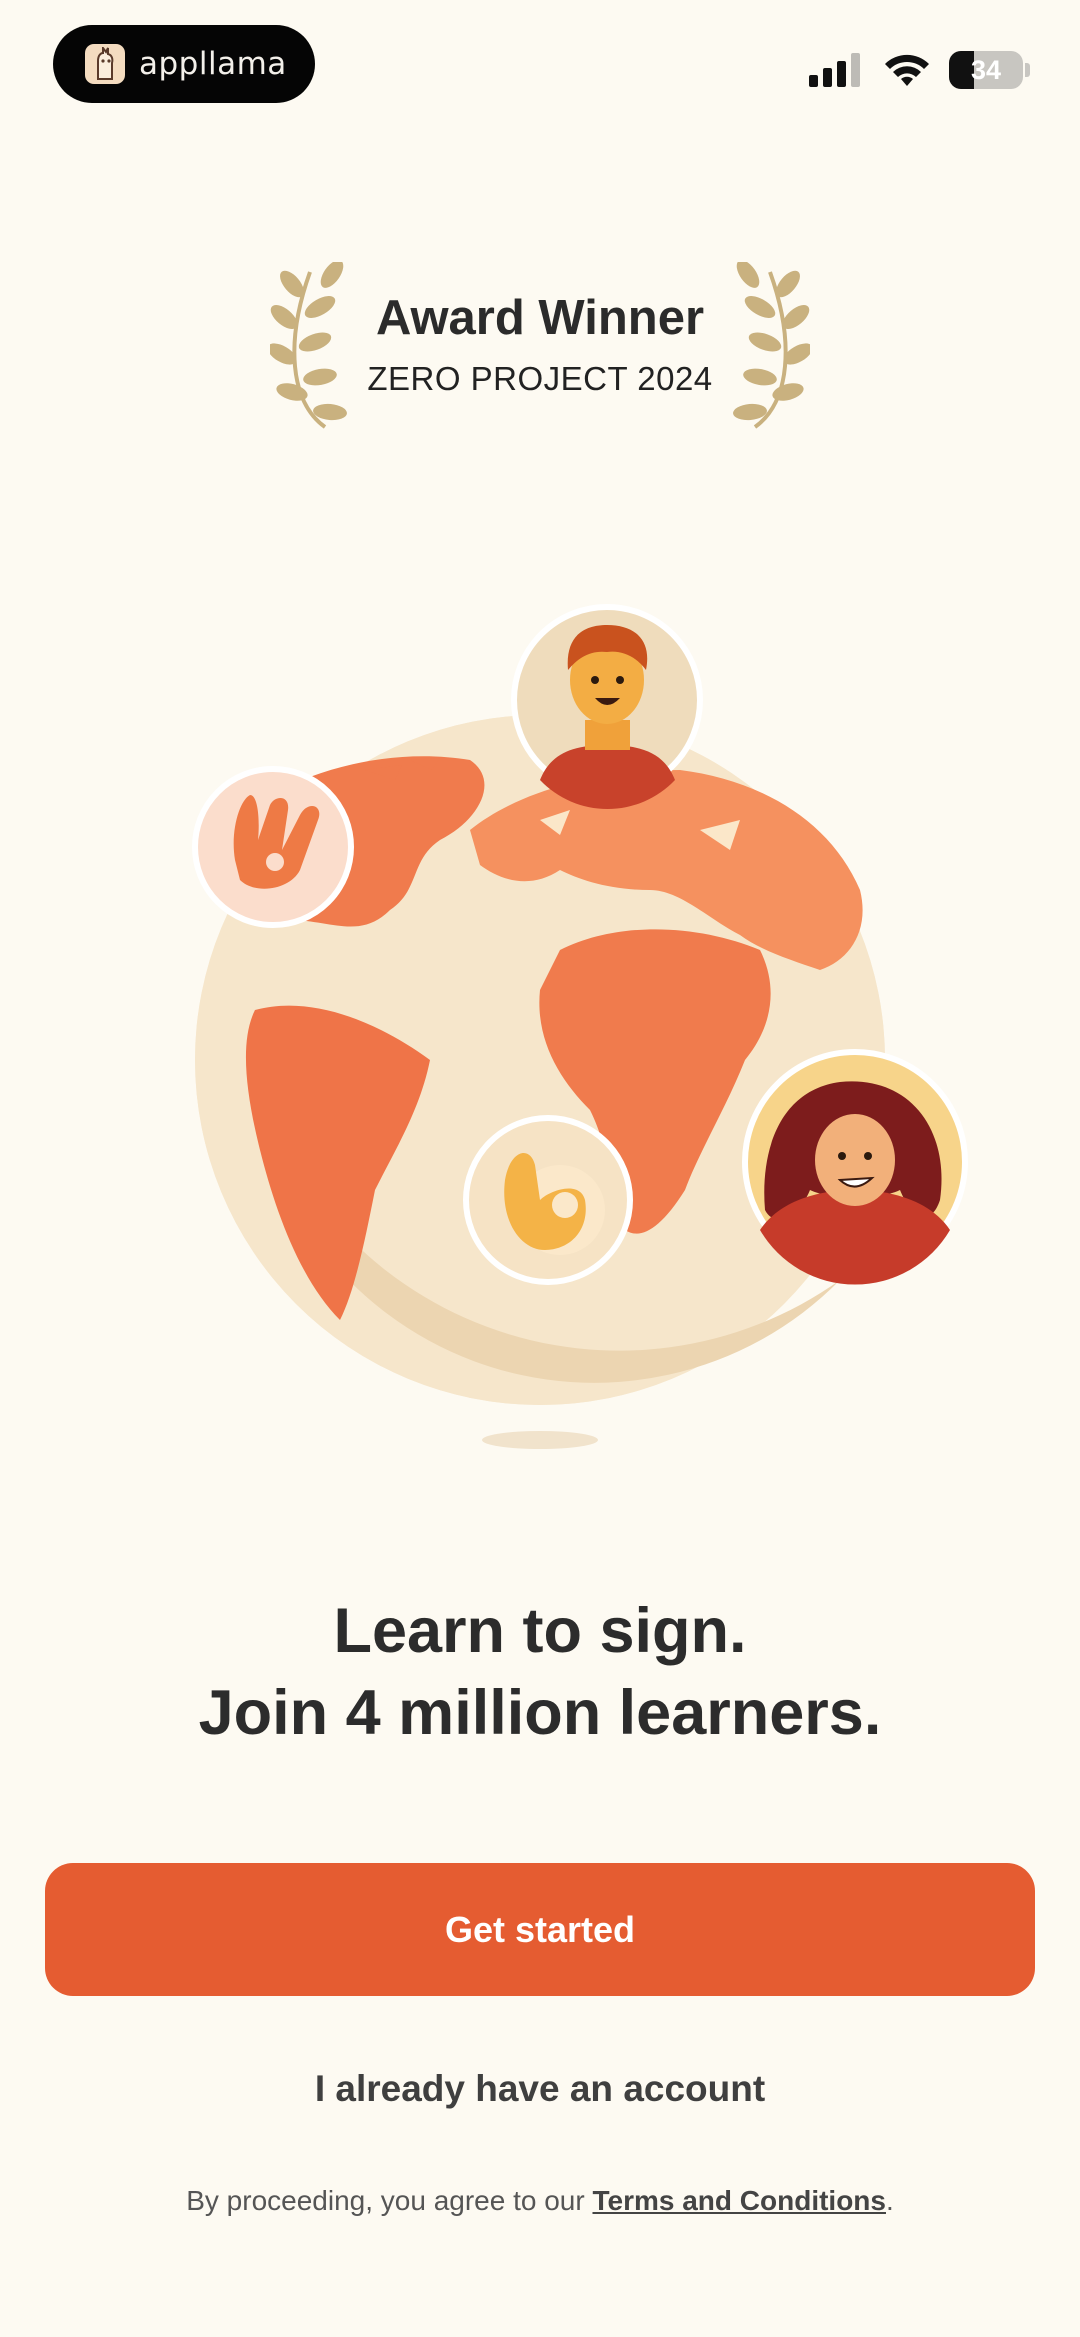 This screenshot has height=2337, width=1080. What do you see at coordinates (1027, 70) in the screenshot?
I see `battery-tip` at bounding box center [1027, 70].